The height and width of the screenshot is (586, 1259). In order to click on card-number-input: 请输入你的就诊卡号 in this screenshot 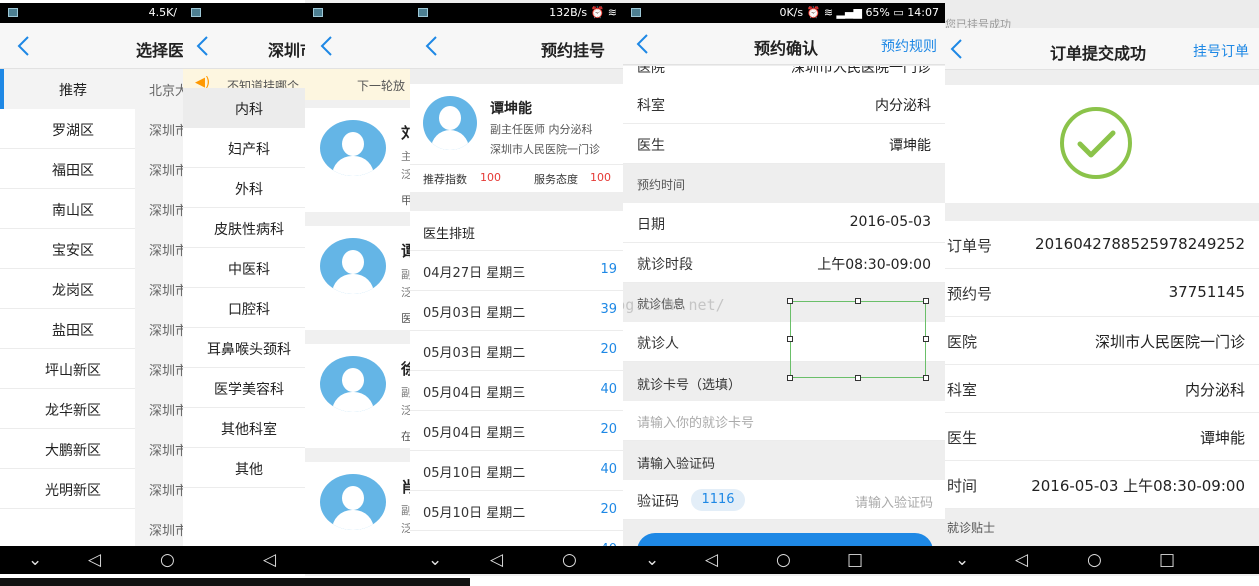, I will do `click(784, 421)`.